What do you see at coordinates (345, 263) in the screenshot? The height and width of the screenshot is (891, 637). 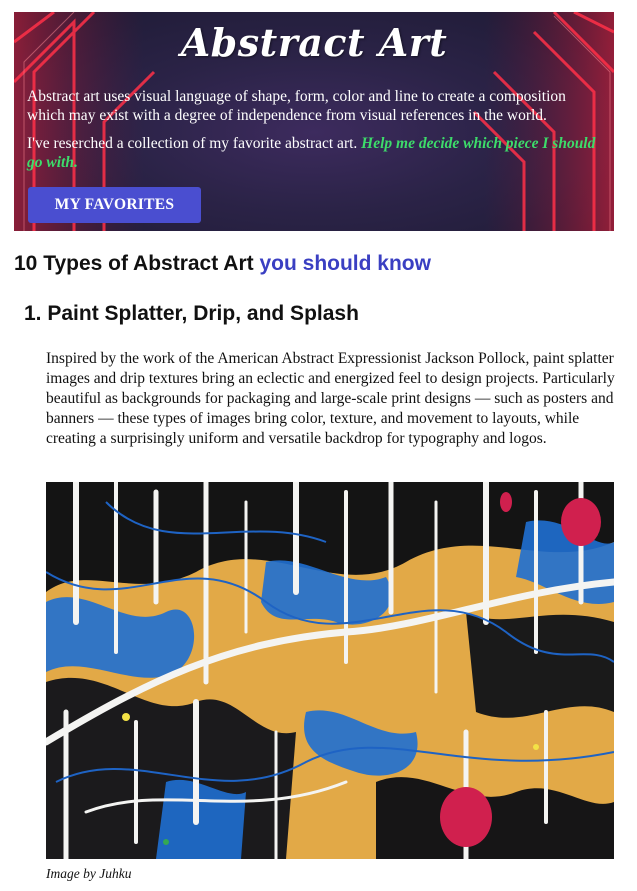 I see `section-heading-accent: you should know` at bounding box center [345, 263].